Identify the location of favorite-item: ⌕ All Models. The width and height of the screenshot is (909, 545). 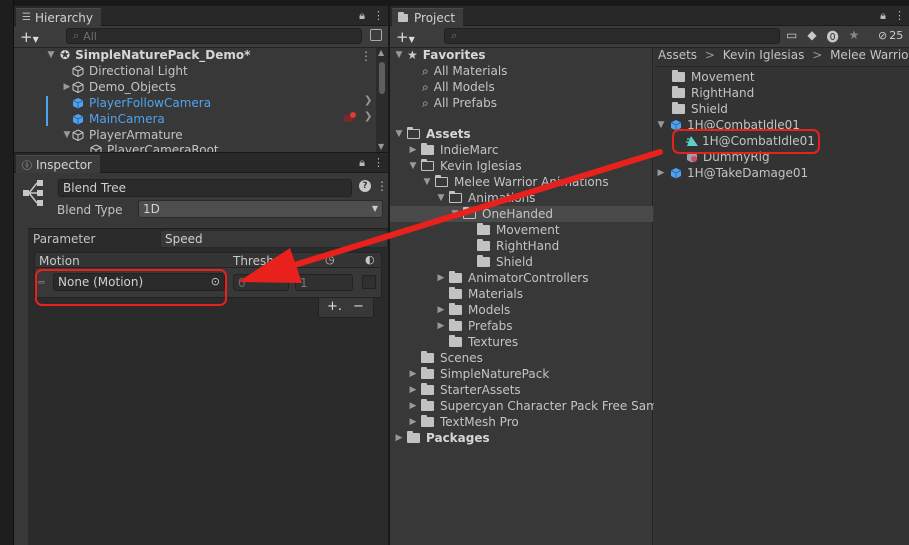
(458, 87).